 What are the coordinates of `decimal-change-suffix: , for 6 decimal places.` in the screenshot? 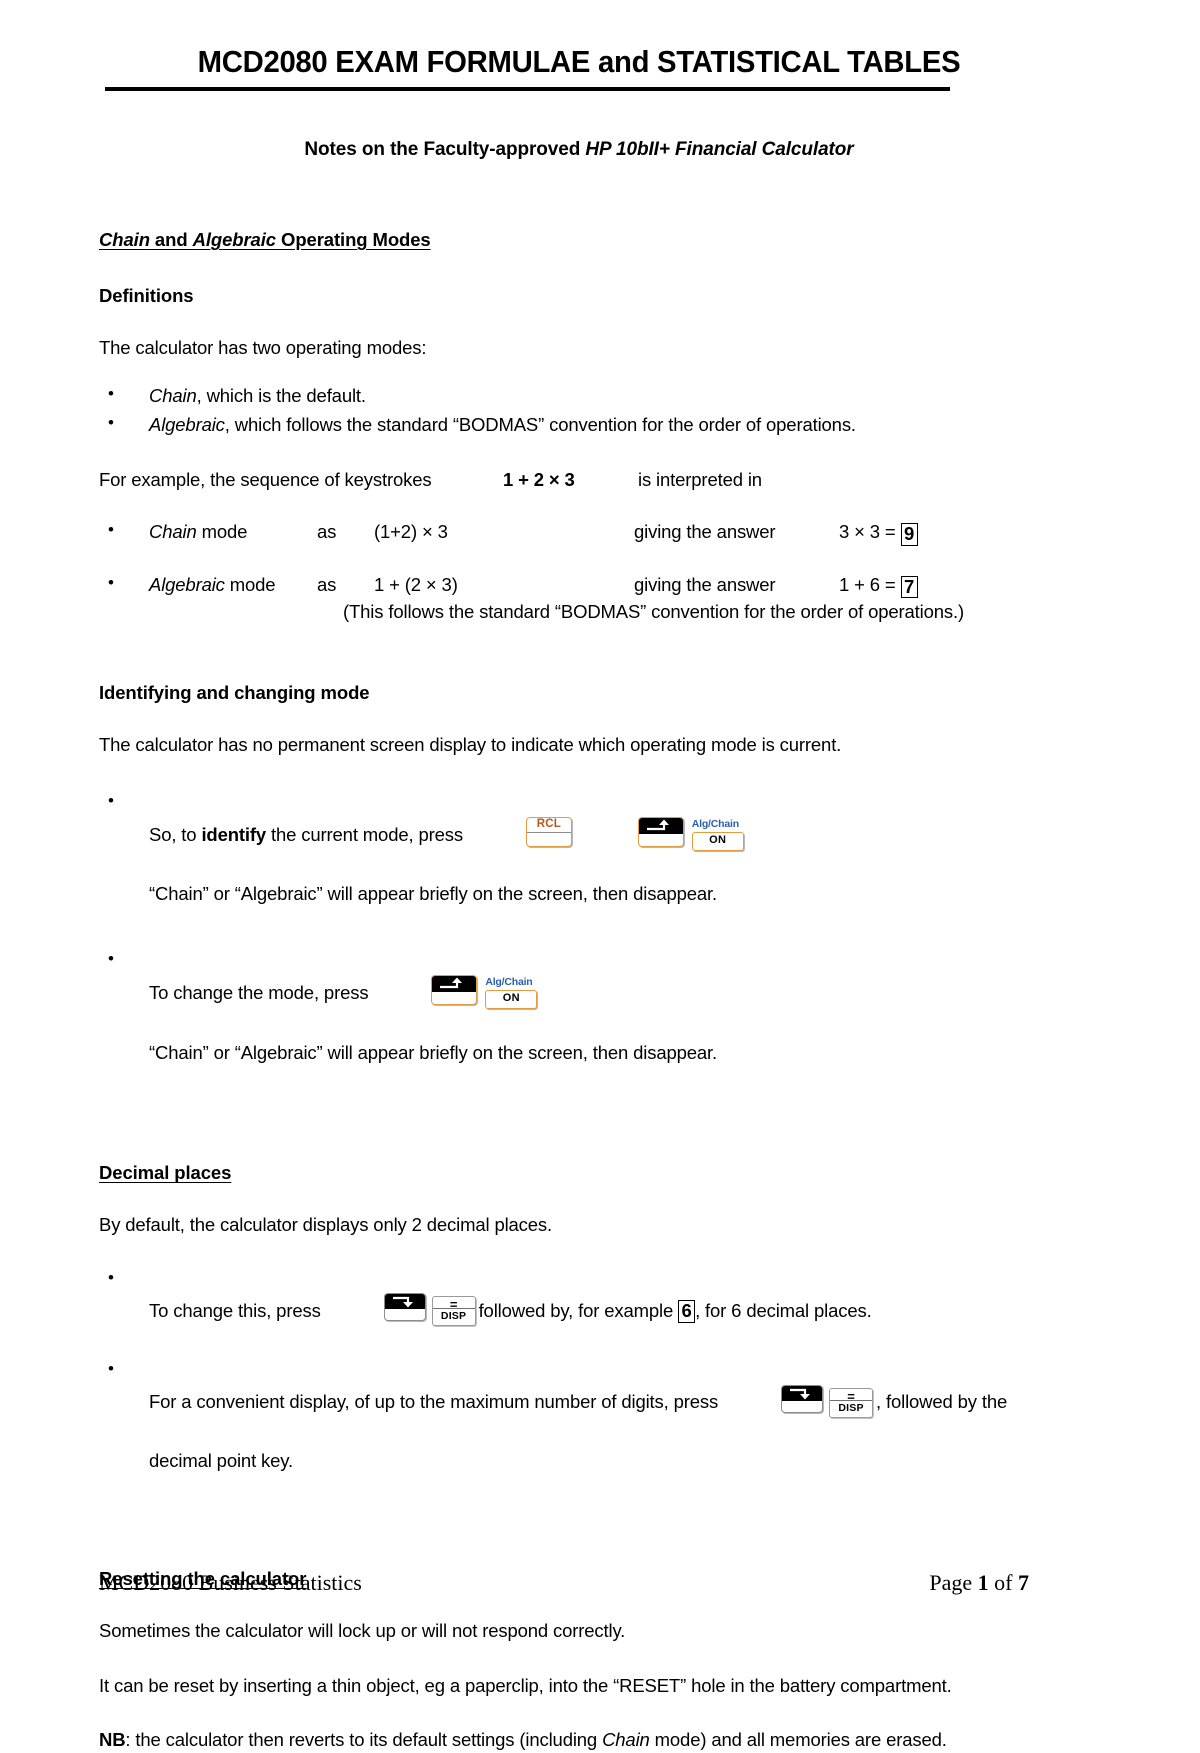 It's located at (783, 1310).